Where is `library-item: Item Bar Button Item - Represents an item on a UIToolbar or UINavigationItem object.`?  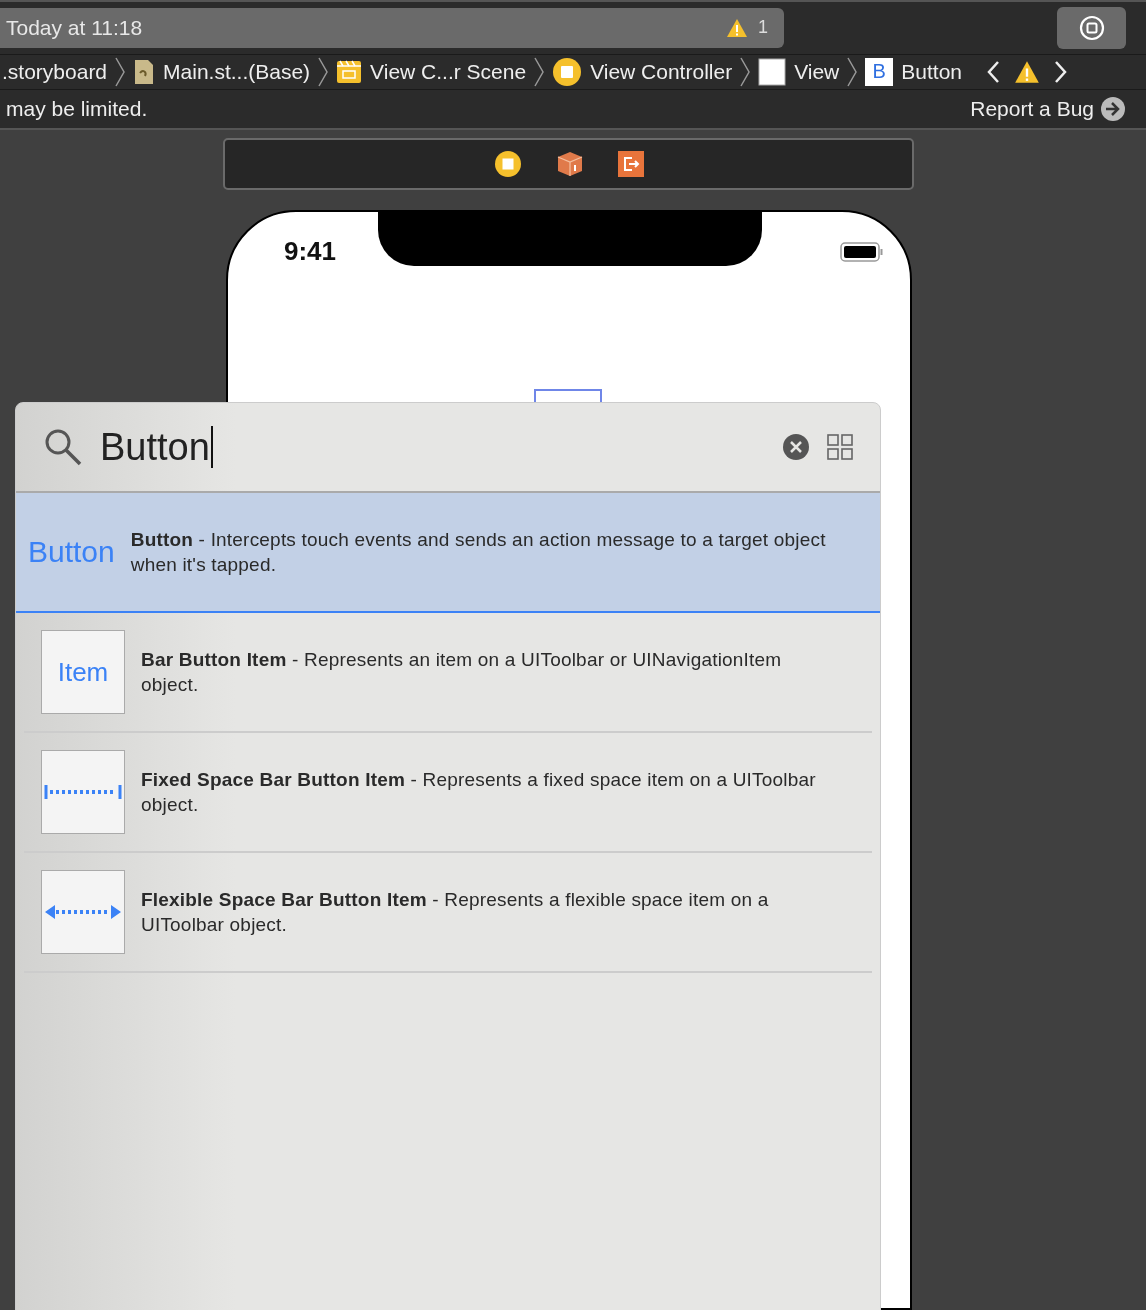 library-item: Item Bar Button Item - Represents an item on a UIToolbar or UINavigationItem object. is located at coordinates (448, 673).